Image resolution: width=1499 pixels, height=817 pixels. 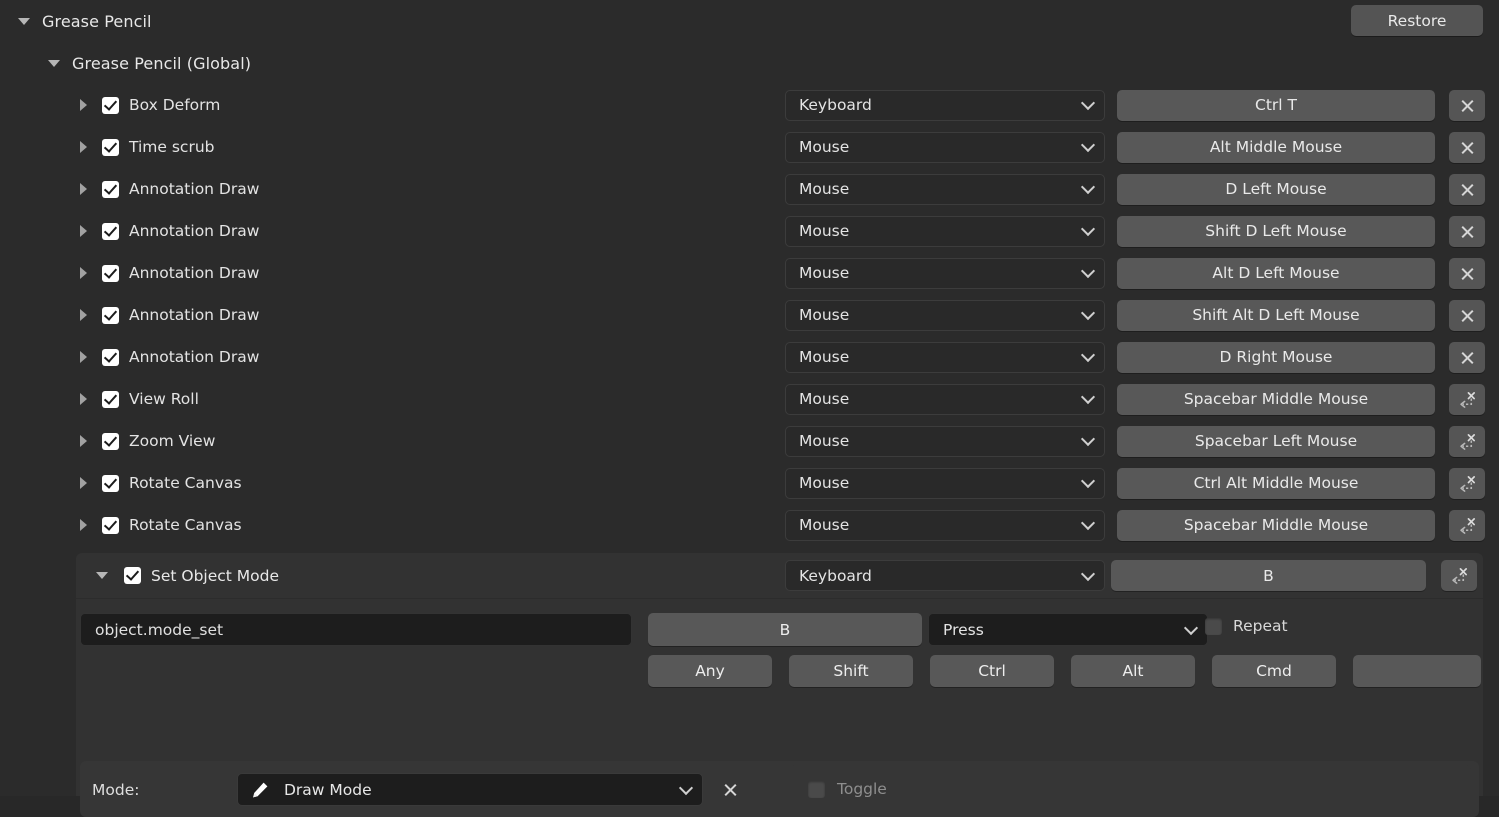 I want to click on keymap-row: Zoom View Mouse Spacebar Left Mouse, so click(x=749, y=441).